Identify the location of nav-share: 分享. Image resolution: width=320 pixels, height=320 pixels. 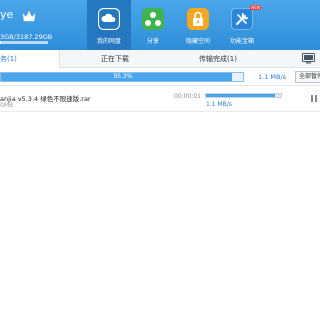
(153, 25).